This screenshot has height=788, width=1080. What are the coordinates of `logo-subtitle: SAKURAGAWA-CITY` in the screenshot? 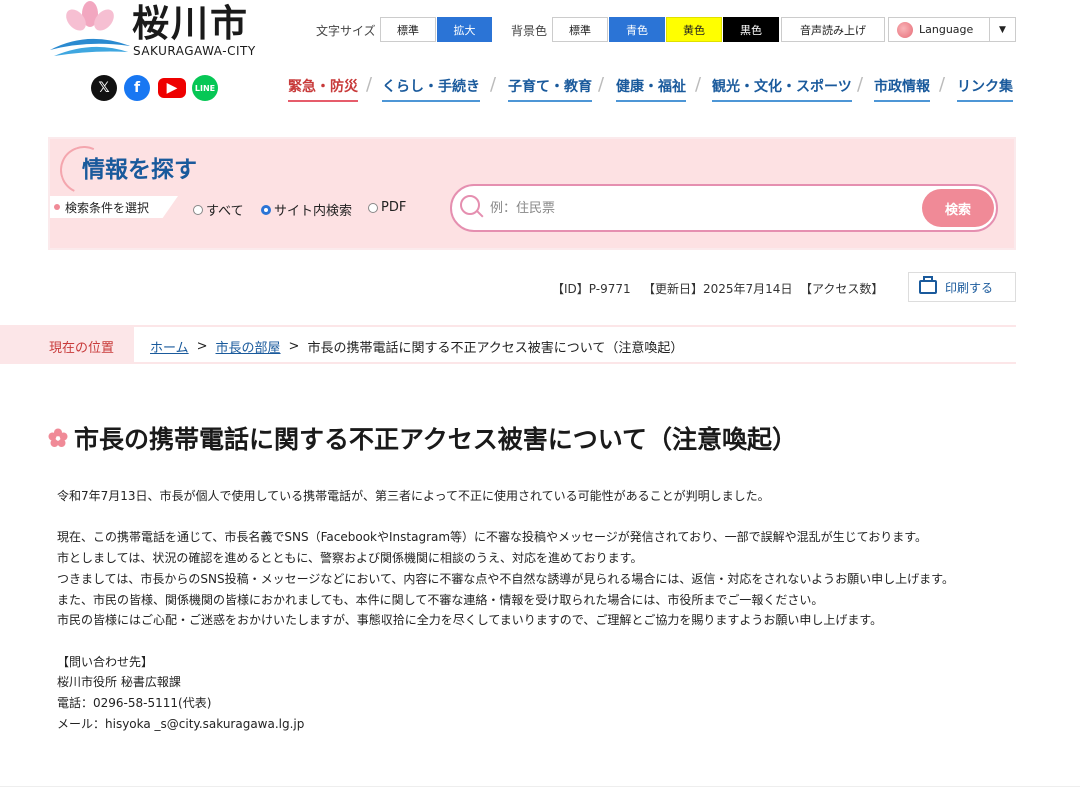 It's located at (194, 51).